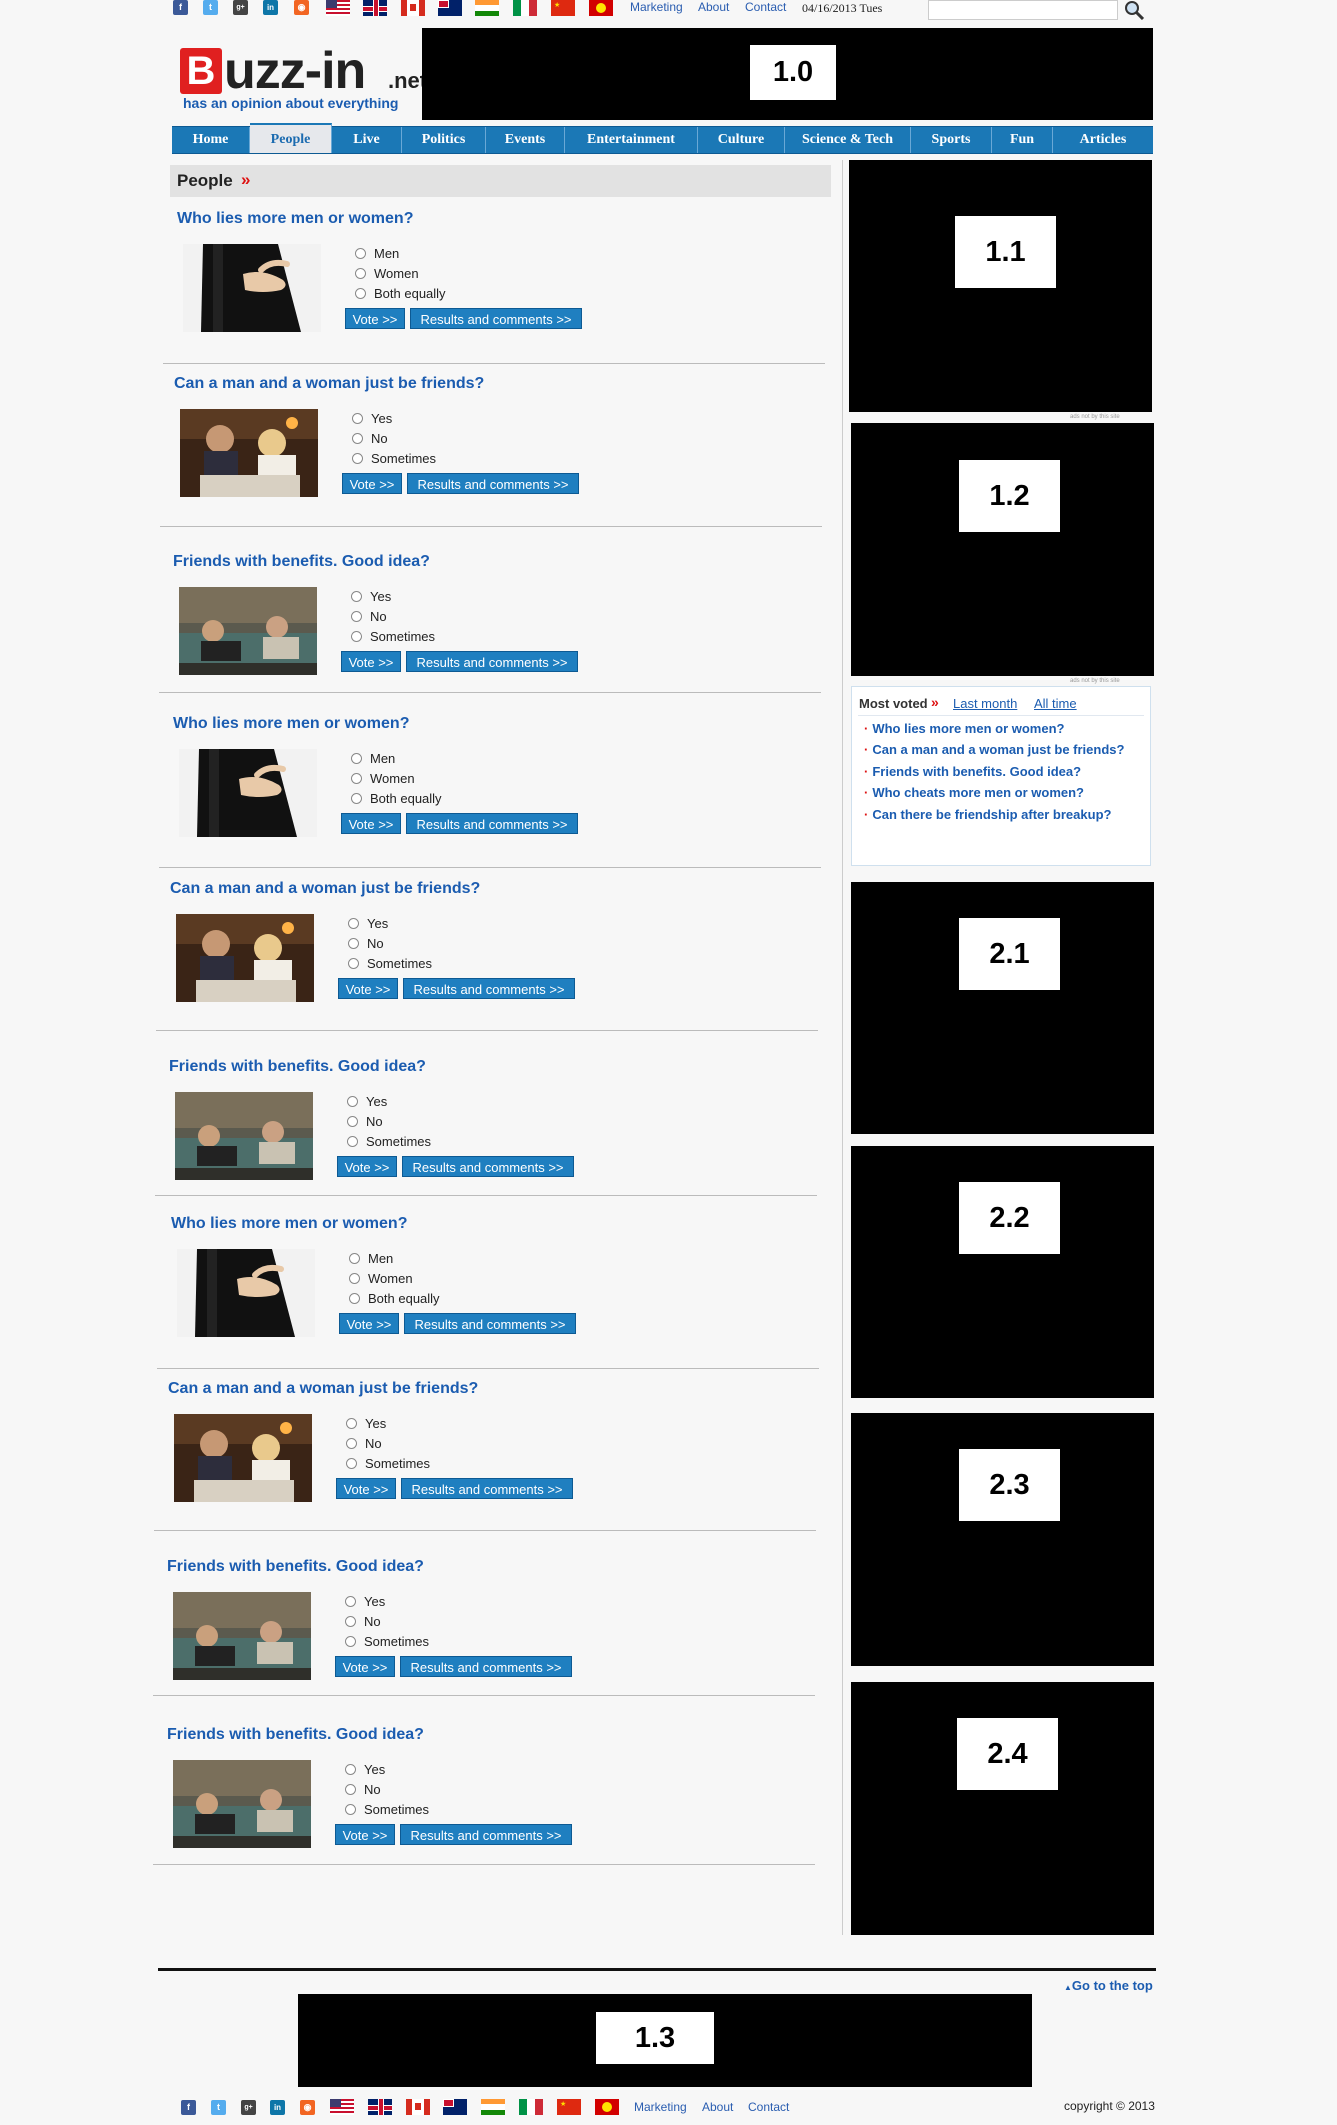 This screenshot has height=2125, width=1337. What do you see at coordinates (211, 140) in the screenshot?
I see `nav-home: Home` at bounding box center [211, 140].